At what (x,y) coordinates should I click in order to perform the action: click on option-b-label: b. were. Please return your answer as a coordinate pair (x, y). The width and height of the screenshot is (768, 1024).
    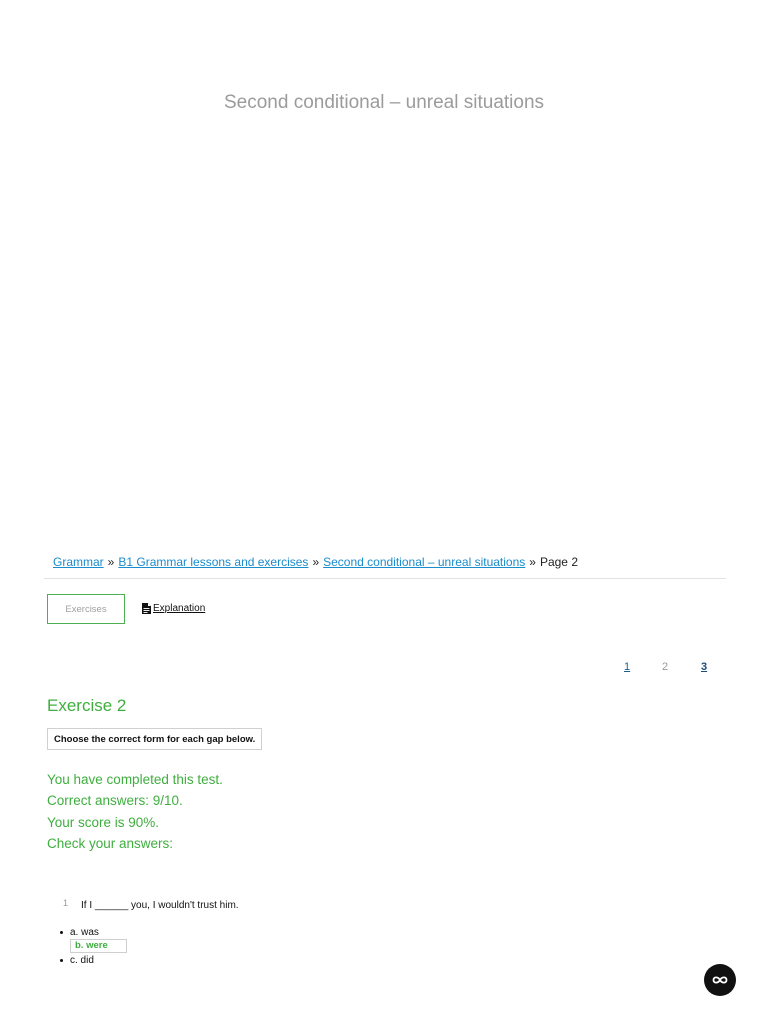
    Looking at the image, I should click on (98, 946).